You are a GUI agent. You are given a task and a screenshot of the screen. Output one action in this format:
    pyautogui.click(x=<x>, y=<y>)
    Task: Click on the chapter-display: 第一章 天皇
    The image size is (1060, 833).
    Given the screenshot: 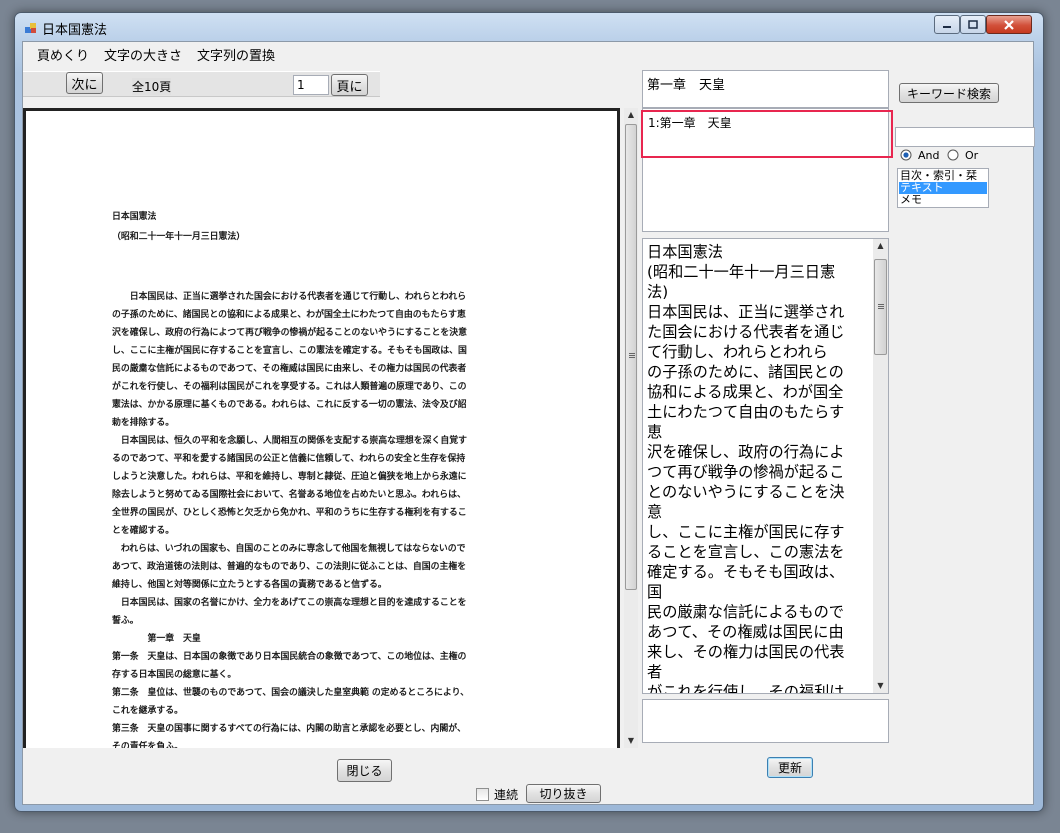 What is the action you would take?
    pyautogui.click(x=765, y=89)
    